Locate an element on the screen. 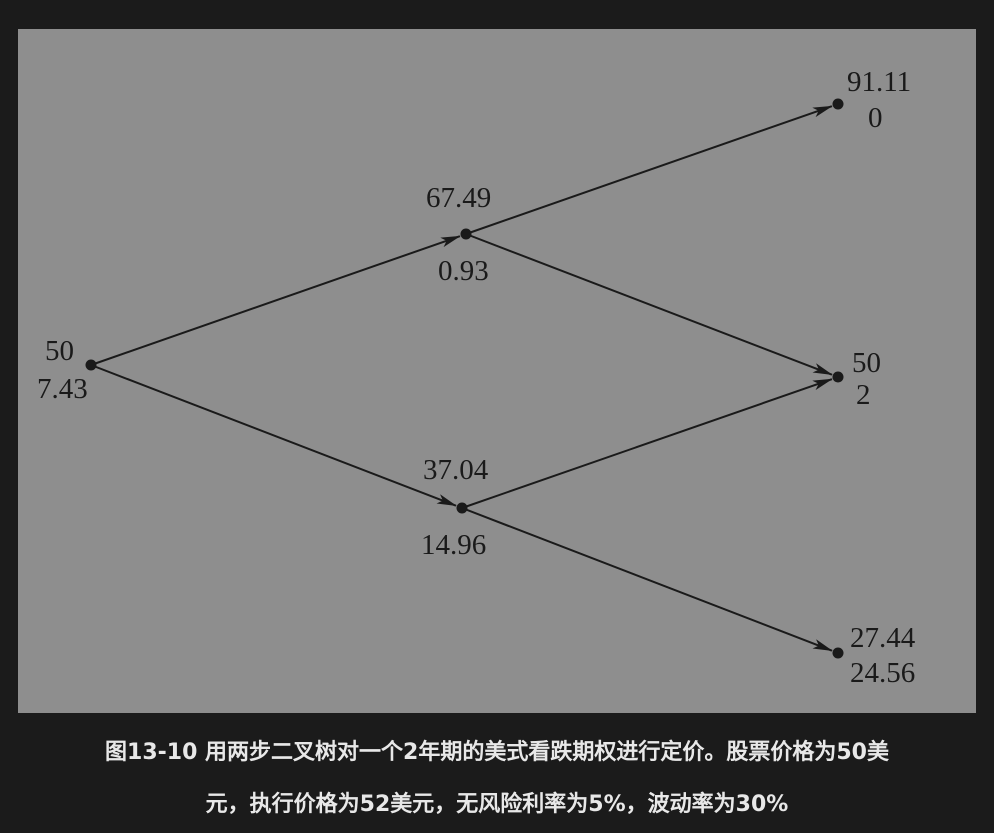  figure-caption-line-2: 元，执行价格为52美元，无风险利率为5%，波动率为30% is located at coordinates (497, 804).